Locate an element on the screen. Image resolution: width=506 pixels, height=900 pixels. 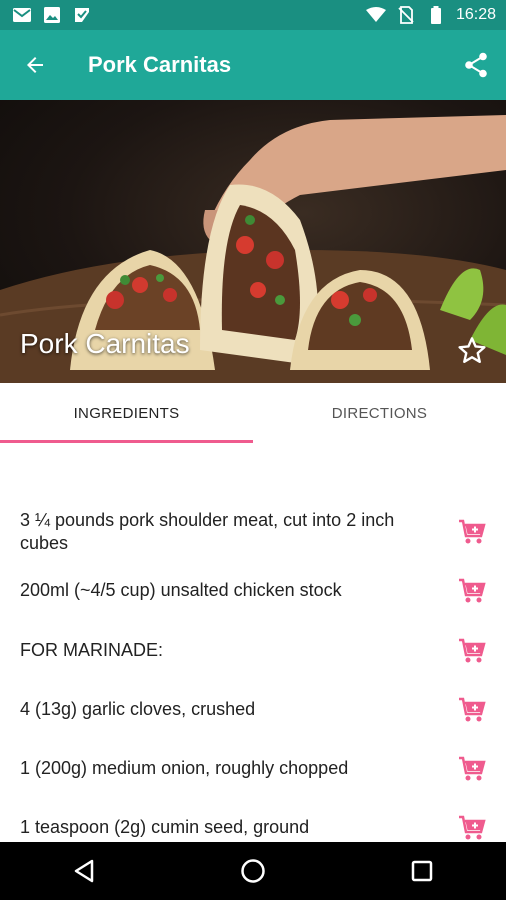
system-nav-bar is located at coordinates (253, 871).